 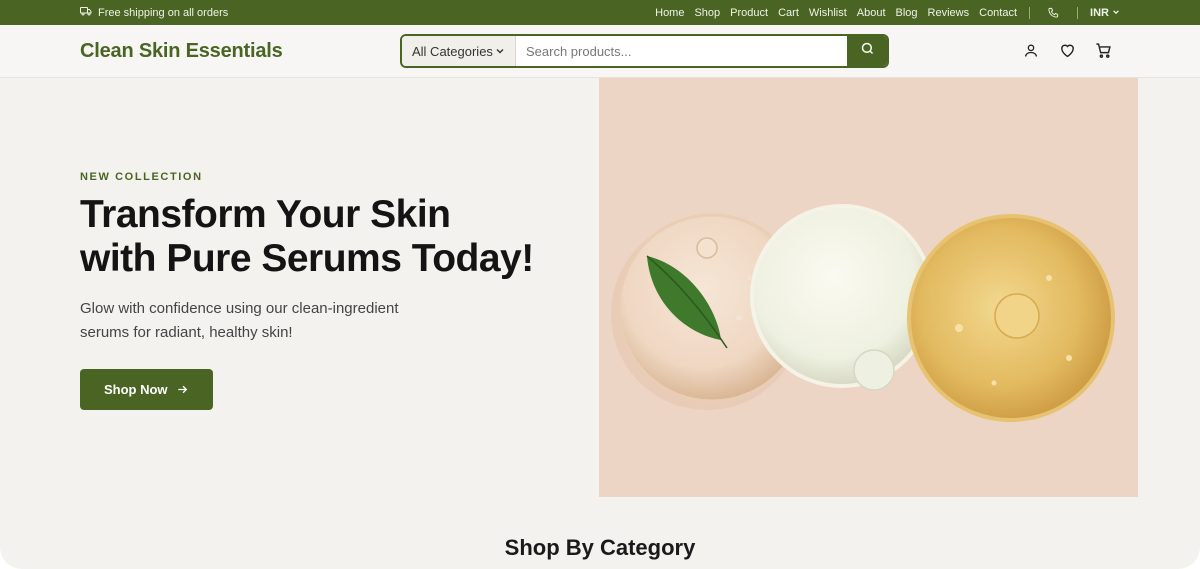 What do you see at coordinates (600, 547) in the screenshot?
I see `section-title-shop-by-category: Shop By Category` at bounding box center [600, 547].